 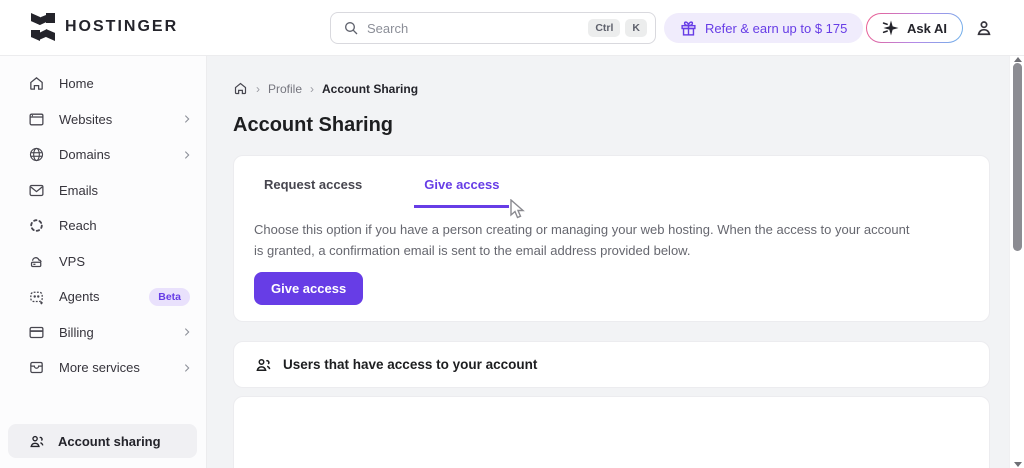 I want to click on users-list-card: Z, so click(x=611, y=432).